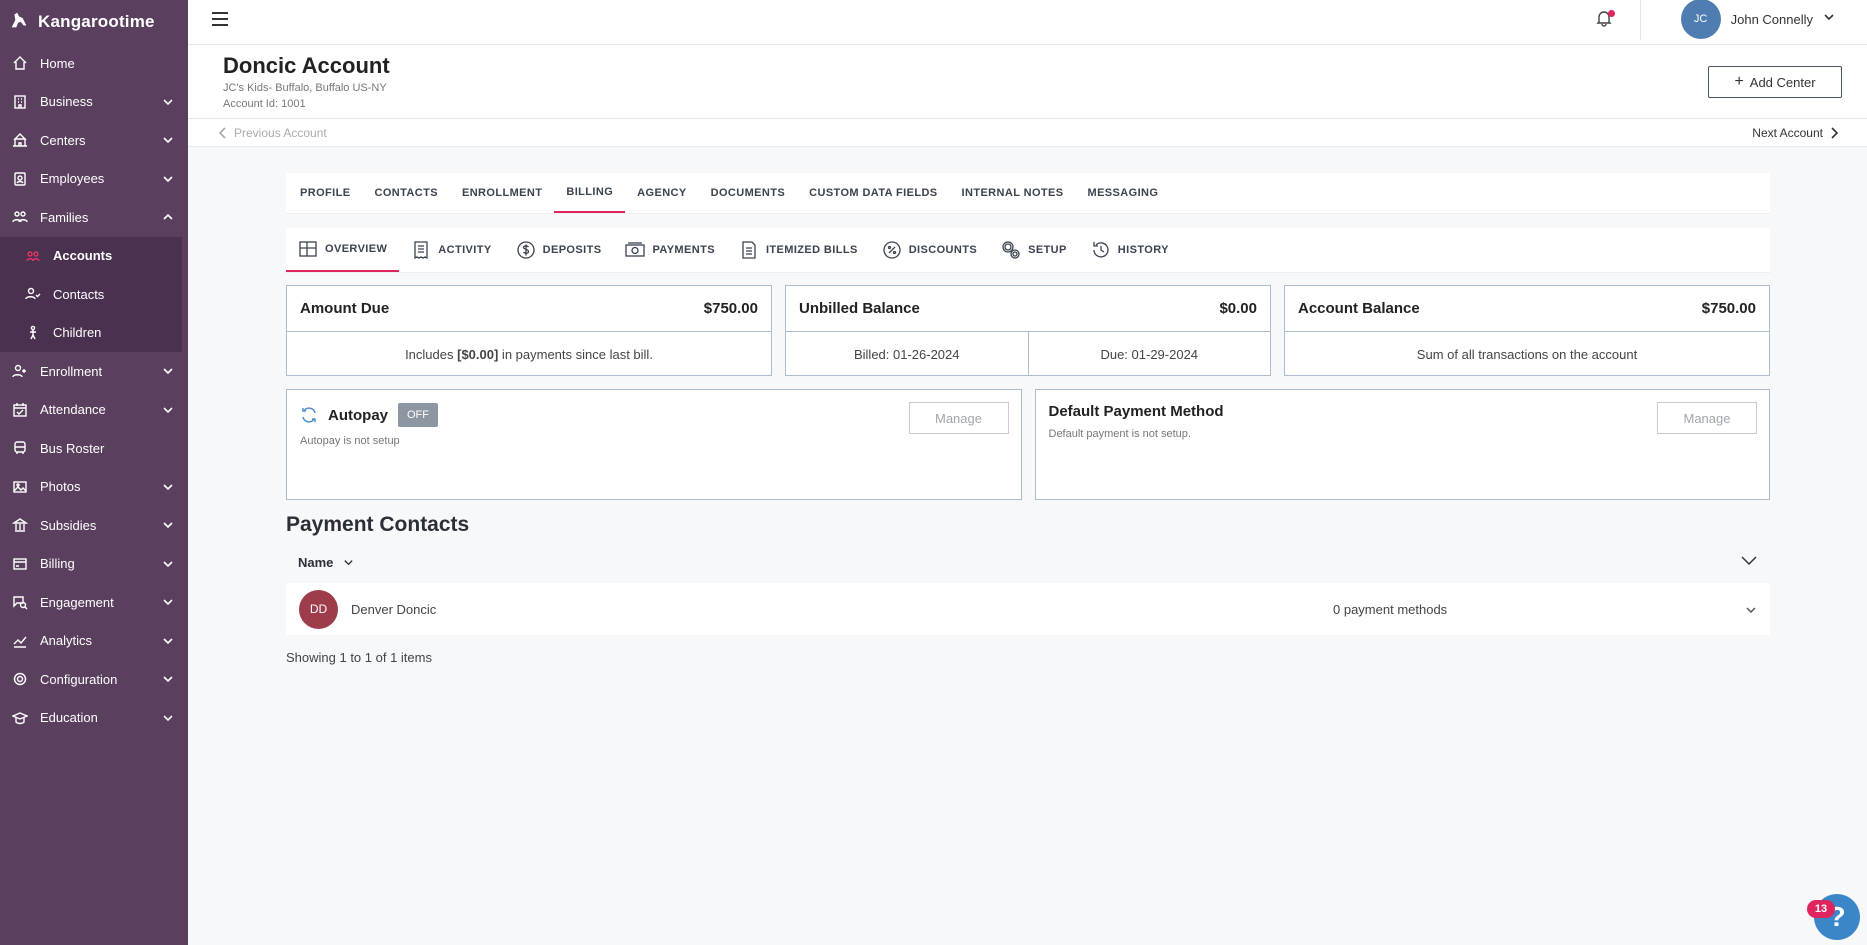  I want to click on topbar-divider, so click(1640, 20).